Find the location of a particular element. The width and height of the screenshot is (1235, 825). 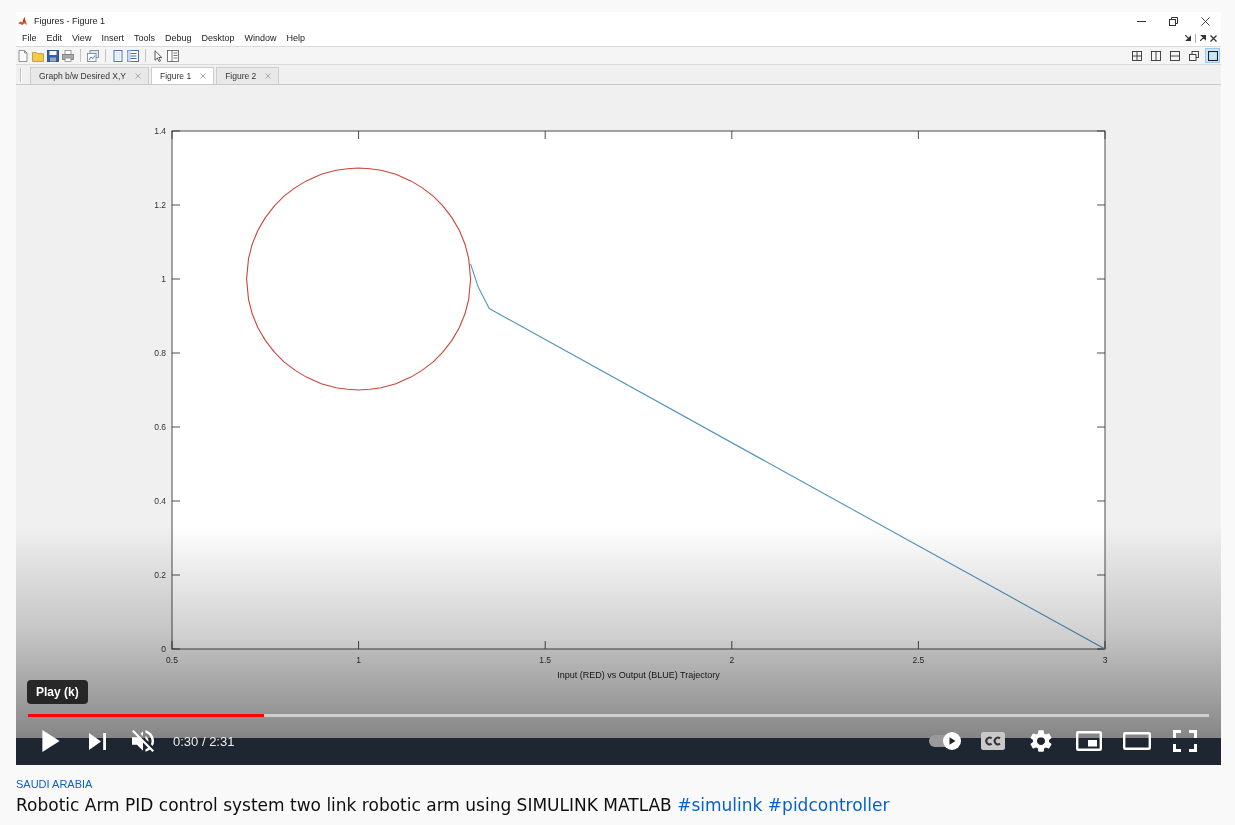

tick-label: 3 is located at coordinates (1105, 660).